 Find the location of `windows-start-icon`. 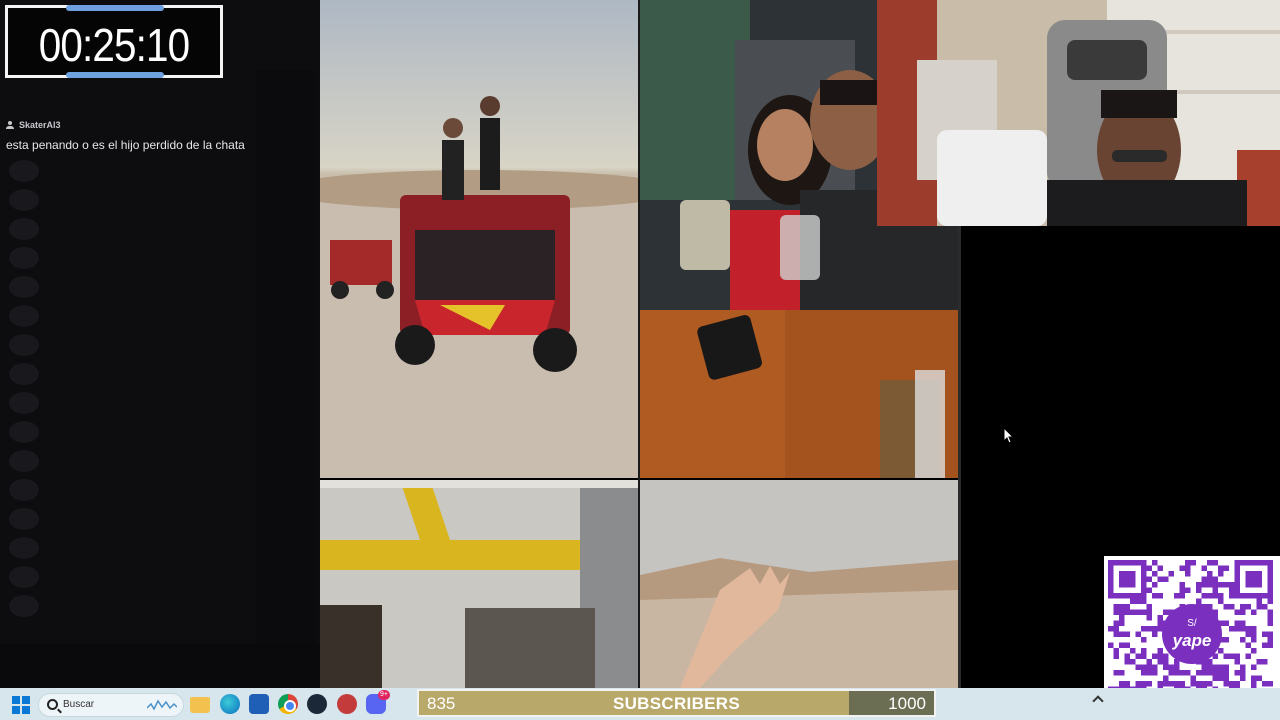

windows-start-icon is located at coordinates (21, 705).